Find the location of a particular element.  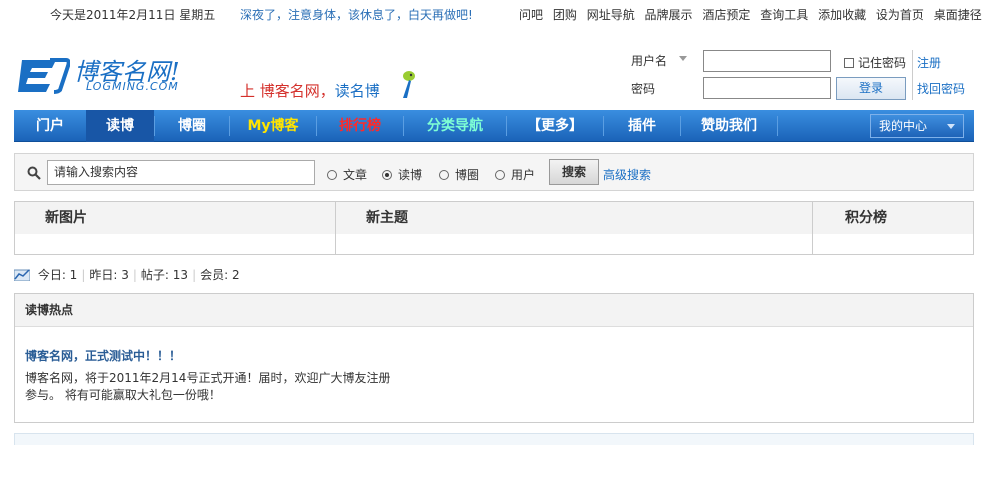

bottom-panel is located at coordinates (494, 439).